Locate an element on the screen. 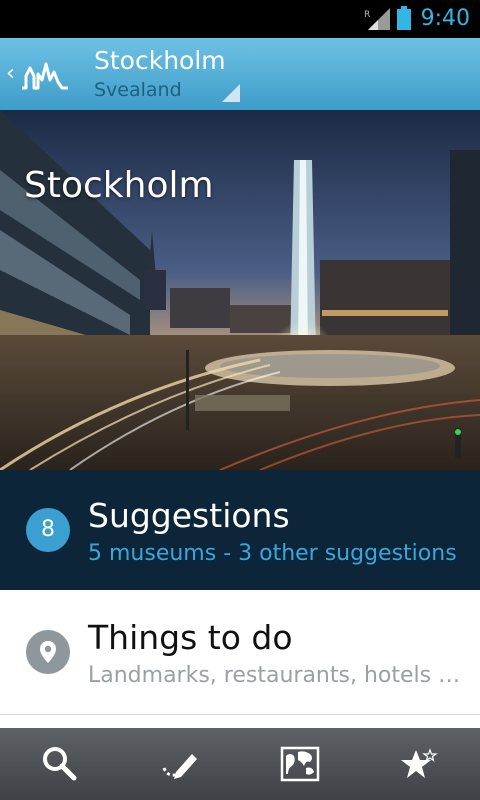  favorites-star-icon is located at coordinates (419, 763).